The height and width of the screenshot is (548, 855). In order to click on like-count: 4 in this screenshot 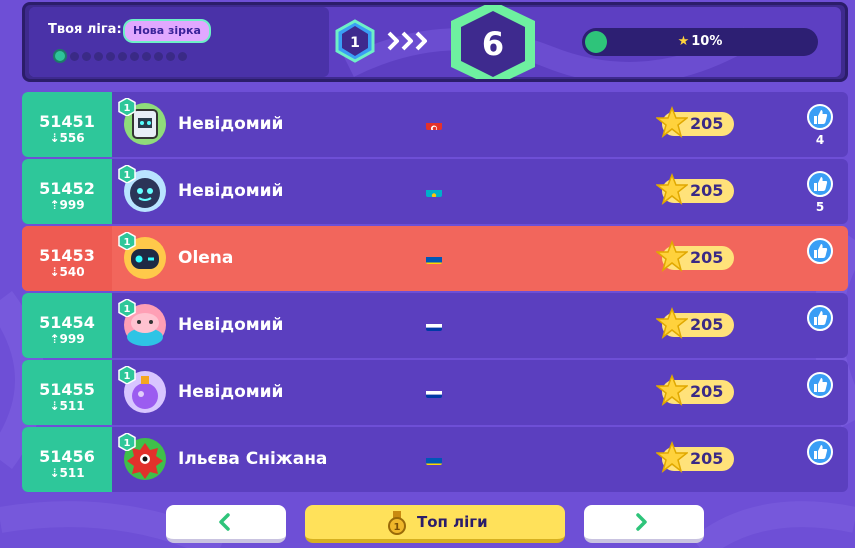, I will do `click(820, 140)`.